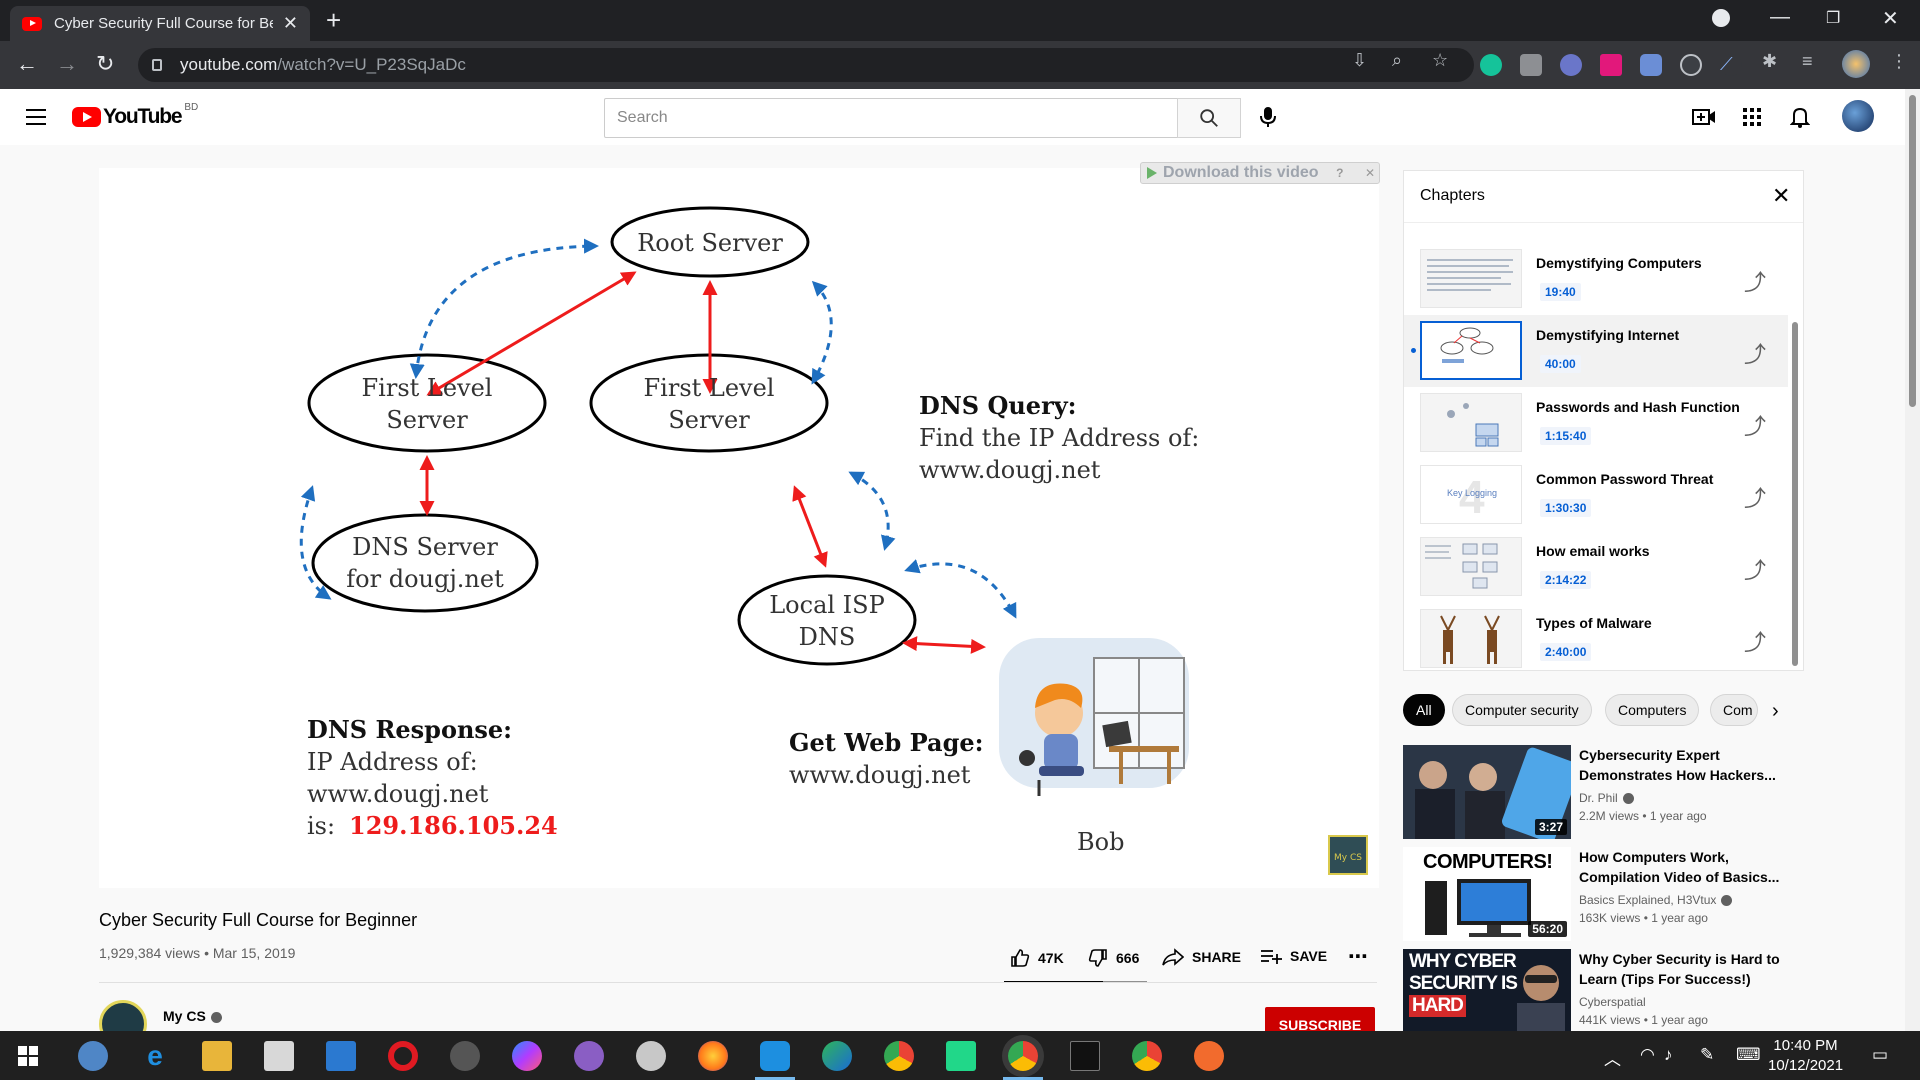 Image resolution: width=1920 pixels, height=1080 pixels. What do you see at coordinates (806, 65) in the screenshot?
I see `address-bar: youtube.com/watch?v=U_P23SqJaDc` at bounding box center [806, 65].